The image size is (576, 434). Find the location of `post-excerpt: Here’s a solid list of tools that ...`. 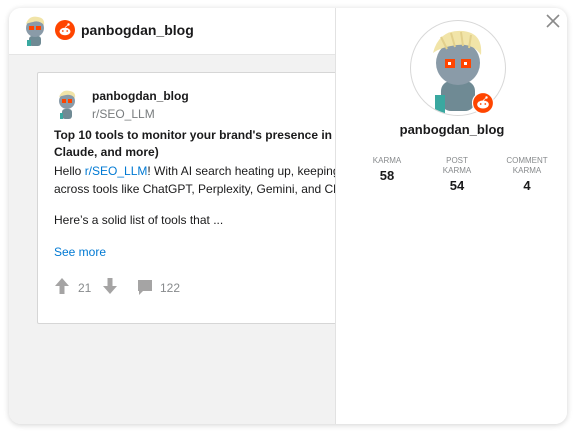

post-excerpt: Here’s a solid list of tools that ... is located at coordinates (139, 220).